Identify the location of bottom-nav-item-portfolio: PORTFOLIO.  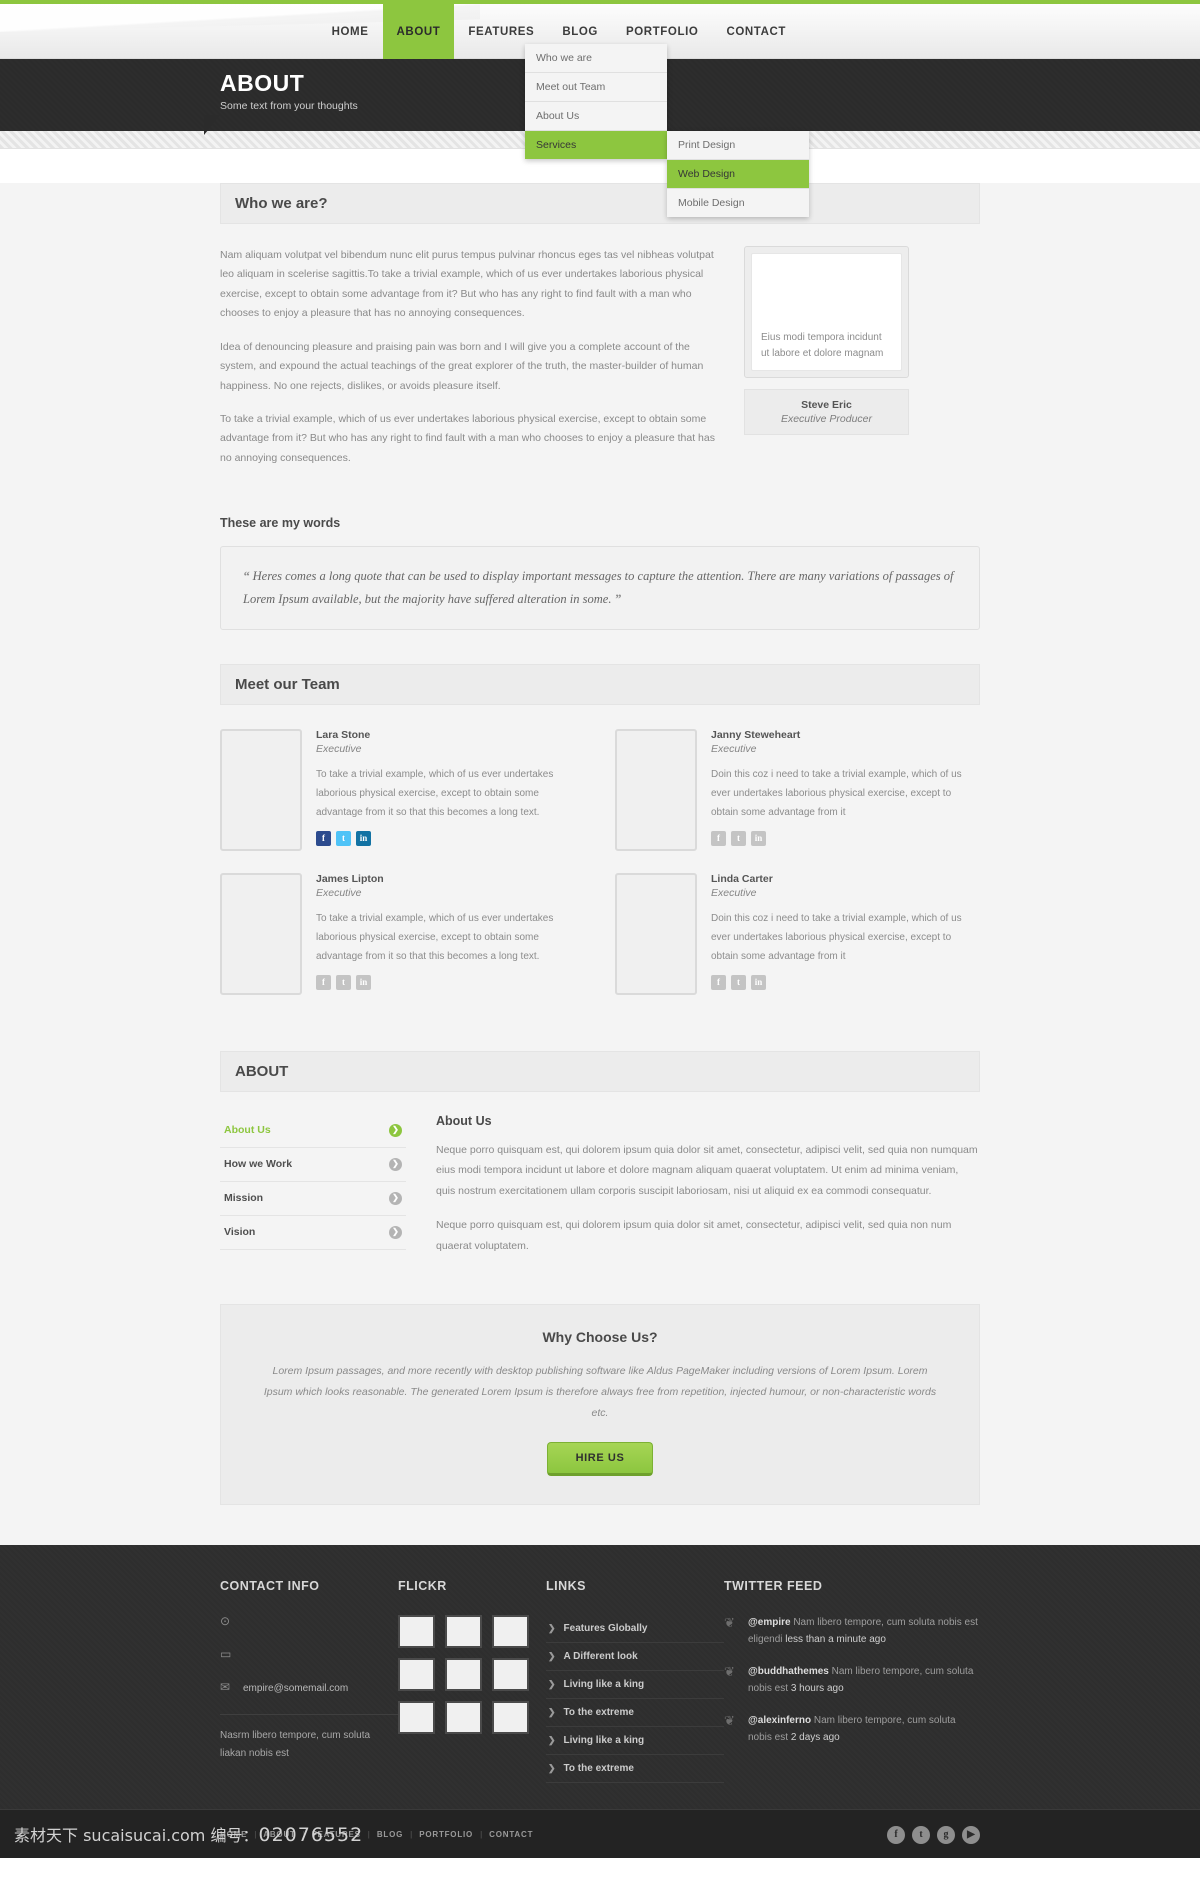
(446, 1834).